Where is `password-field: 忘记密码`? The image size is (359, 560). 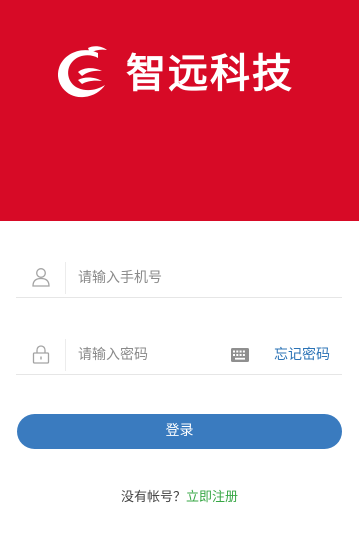 password-field: 忘记密码 is located at coordinates (179, 355).